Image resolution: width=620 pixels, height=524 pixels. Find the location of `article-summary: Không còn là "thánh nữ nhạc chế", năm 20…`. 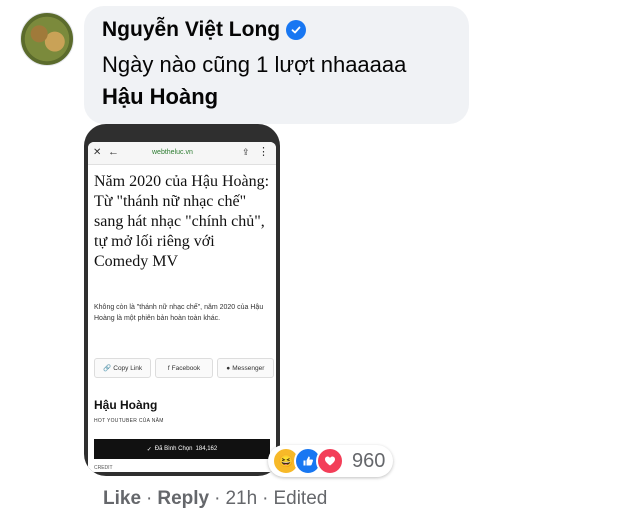

article-summary: Không còn là "thánh nữ nhạc chế", năm 20… is located at coordinates (179, 313).